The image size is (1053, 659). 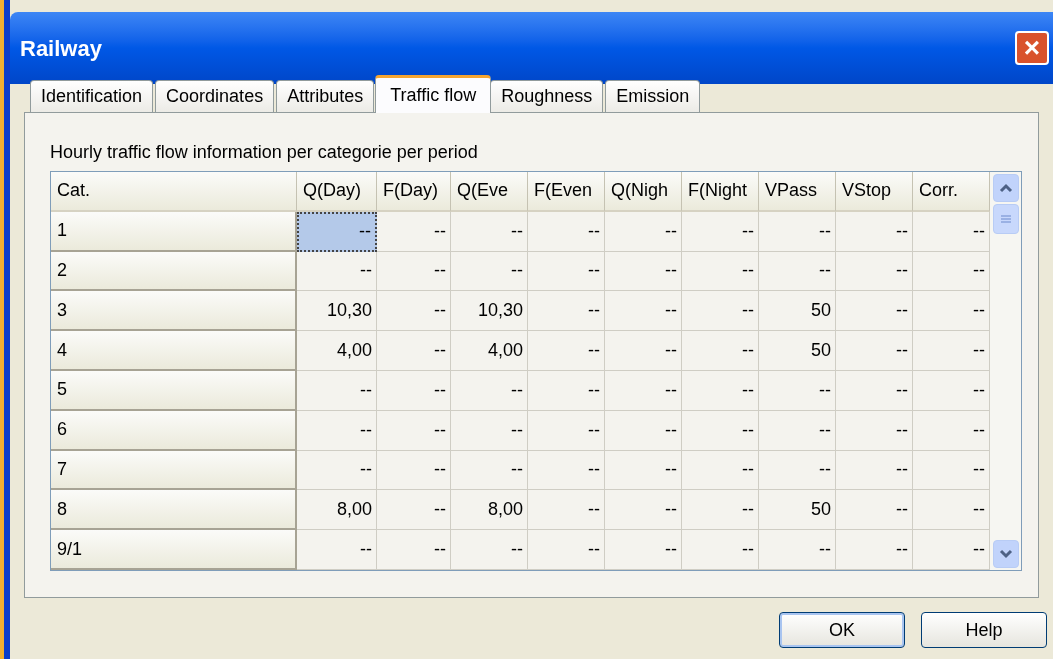 What do you see at coordinates (797, 192) in the screenshot?
I see `column-header: VPass` at bounding box center [797, 192].